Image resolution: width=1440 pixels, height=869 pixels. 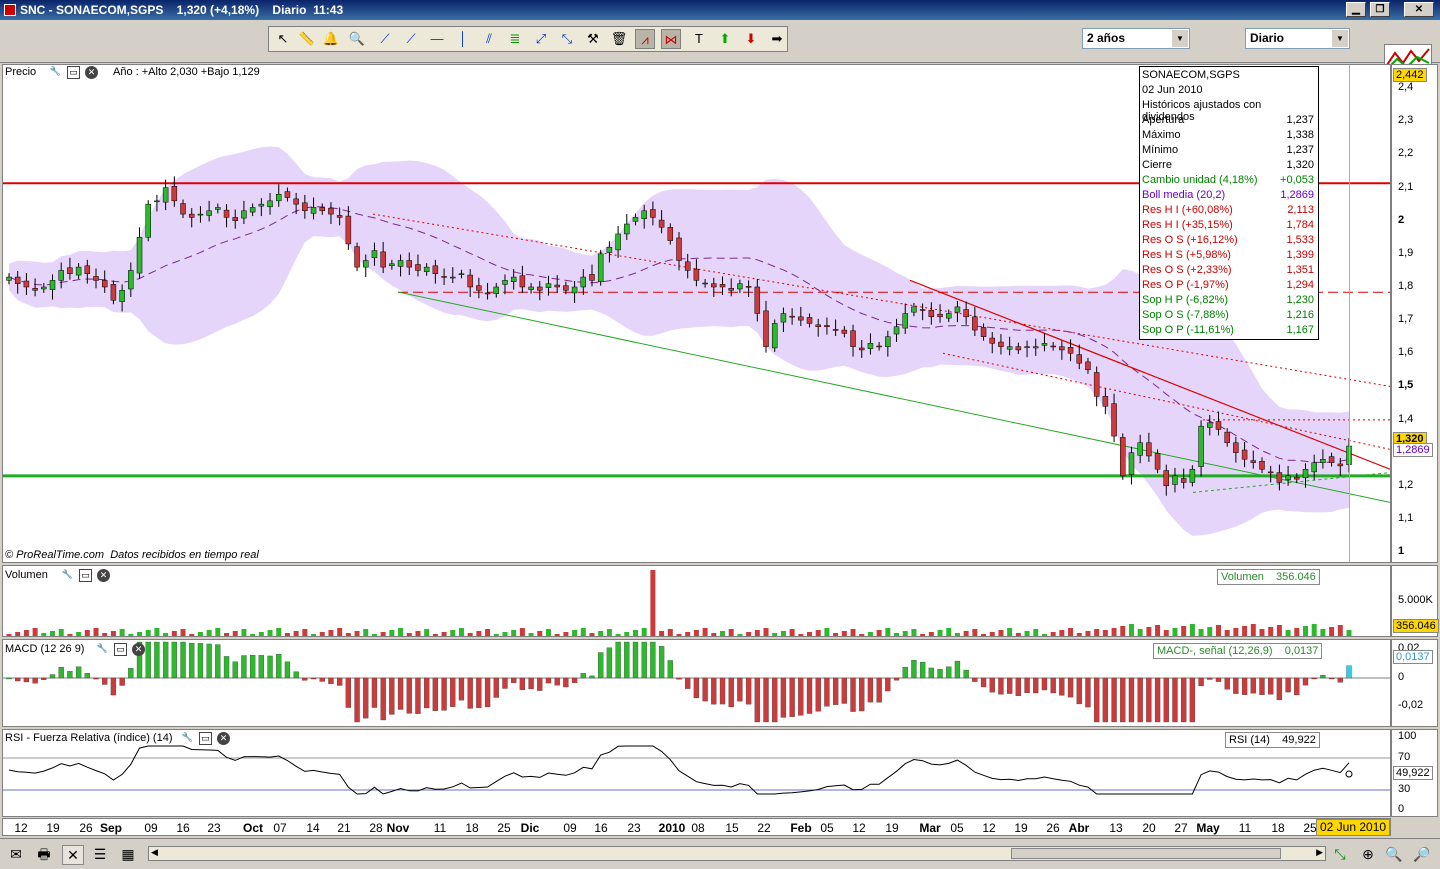 What do you see at coordinates (1406, 484) in the screenshot?
I see `price-y-tick: 1,2` at bounding box center [1406, 484].